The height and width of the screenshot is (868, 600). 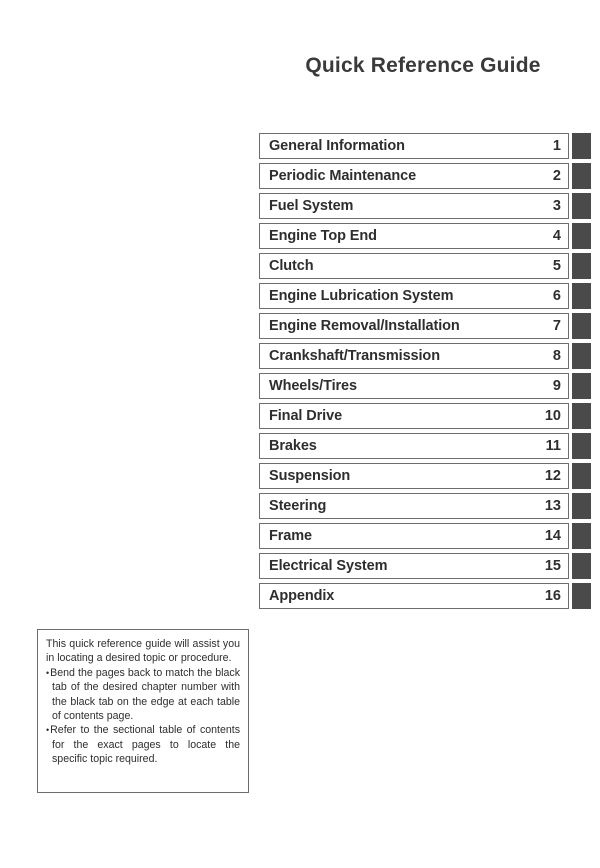 What do you see at coordinates (552, 415) in the screenshot?
I see `toc-chapter-number: 10` at bounding box center [552, 415].